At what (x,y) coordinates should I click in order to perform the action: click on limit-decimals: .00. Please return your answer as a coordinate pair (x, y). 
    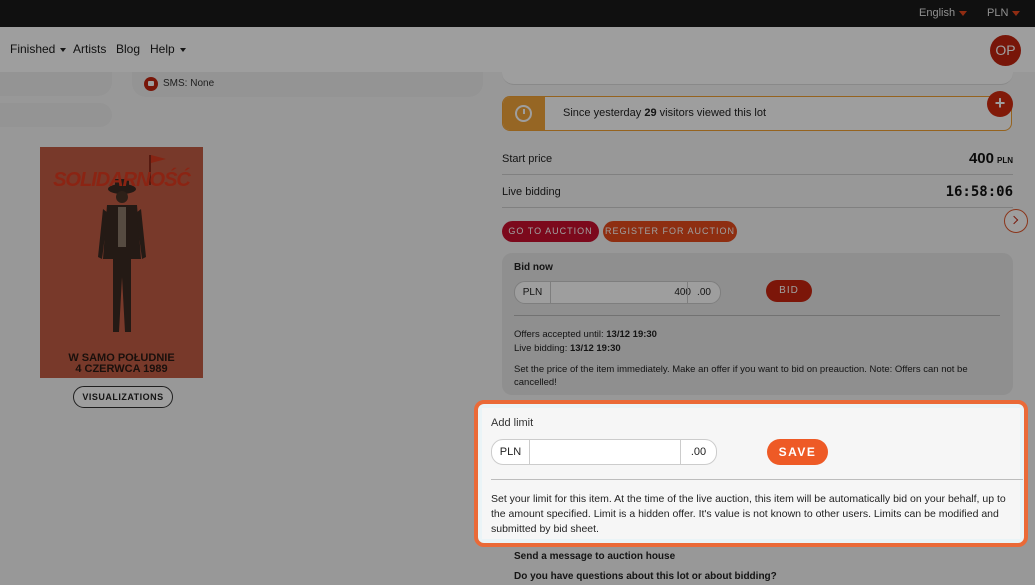
    Looking at the image, I should click on (698, 452).